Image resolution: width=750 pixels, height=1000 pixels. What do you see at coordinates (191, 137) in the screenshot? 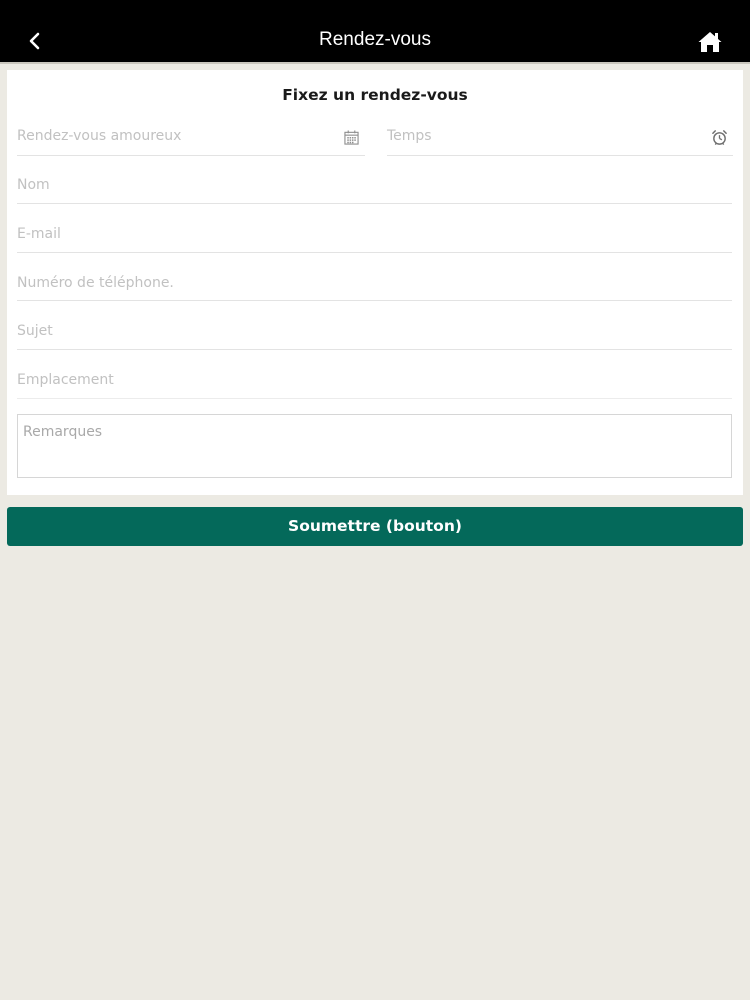
I see `date-field: Rendez-vous amoureux` at bounding box center [191, 137].